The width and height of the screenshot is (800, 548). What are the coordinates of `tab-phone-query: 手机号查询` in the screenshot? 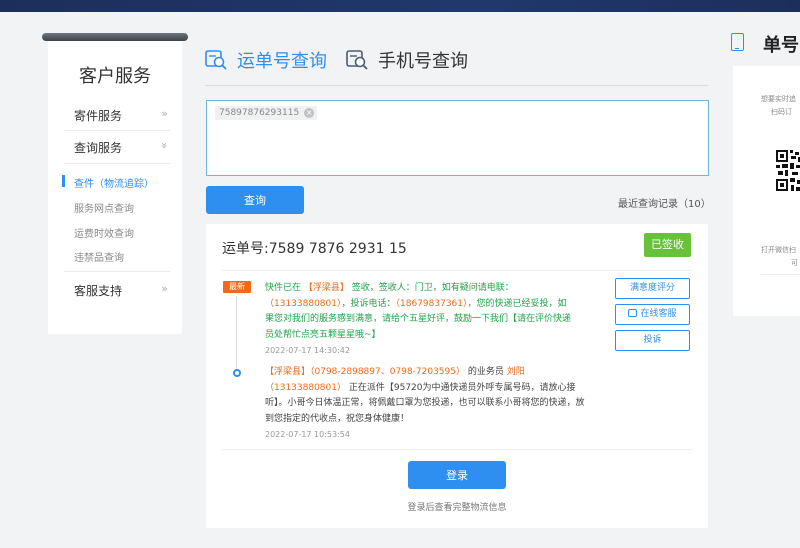 It's located at (407, 60).